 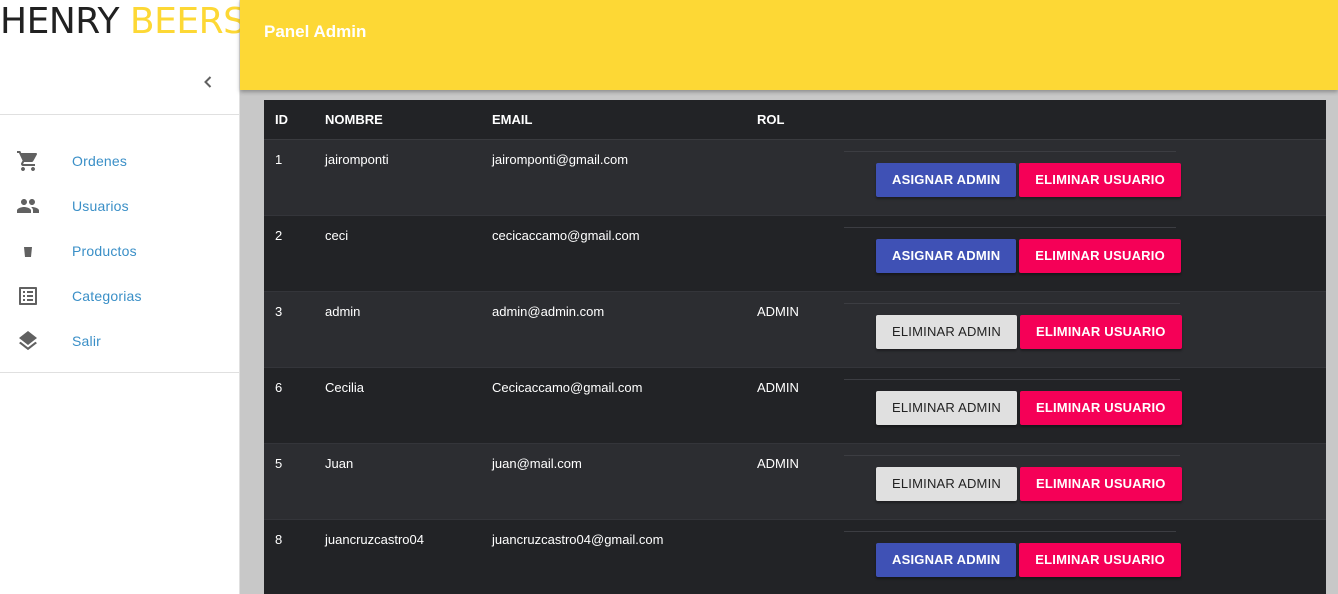 I want to click on cell-email: juancruzcastro04@gmail.com, so click(x=578, y=539).